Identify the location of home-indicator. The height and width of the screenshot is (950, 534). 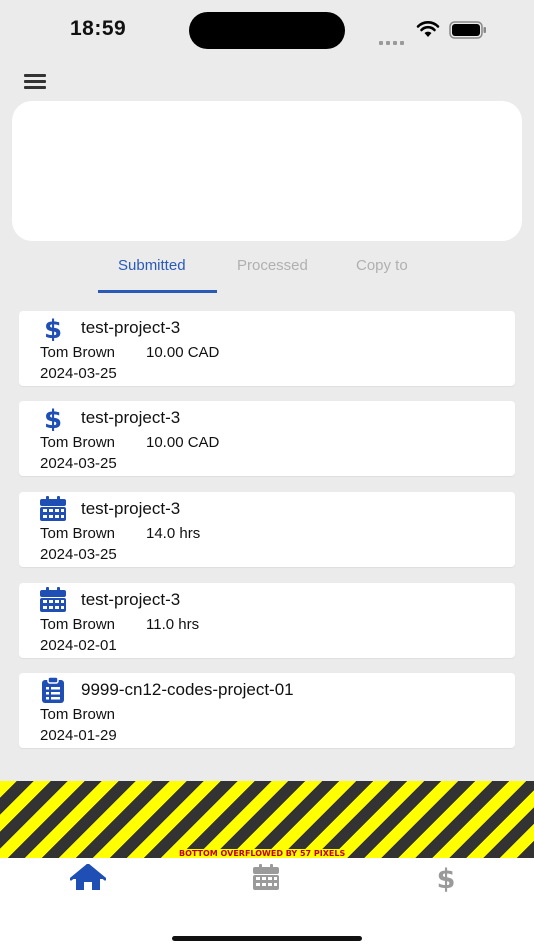
(267, 938).